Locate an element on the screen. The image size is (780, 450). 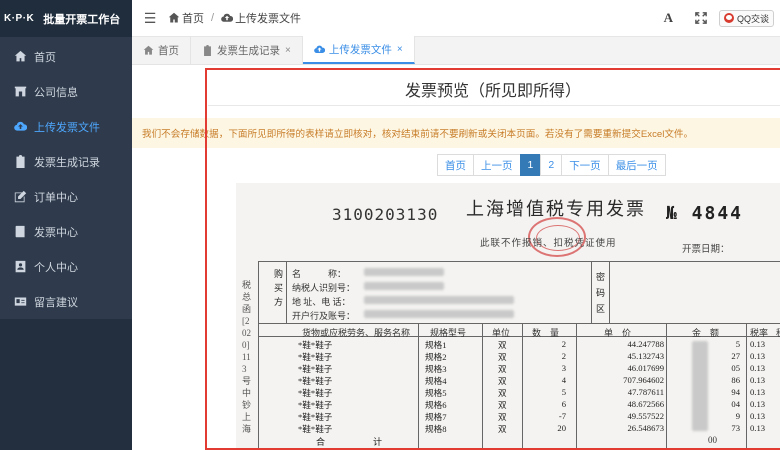
item-price: 46.017699 is located at coordinates (645, 368).